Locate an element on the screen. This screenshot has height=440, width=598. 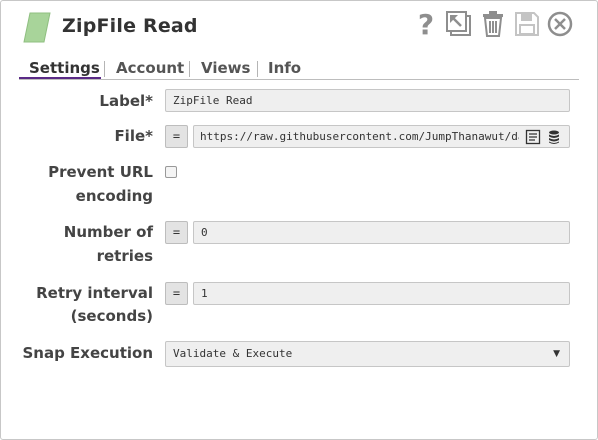
prevent-url-encoding-caption-line1: Prevent URL is located at coordinates (100, 172).